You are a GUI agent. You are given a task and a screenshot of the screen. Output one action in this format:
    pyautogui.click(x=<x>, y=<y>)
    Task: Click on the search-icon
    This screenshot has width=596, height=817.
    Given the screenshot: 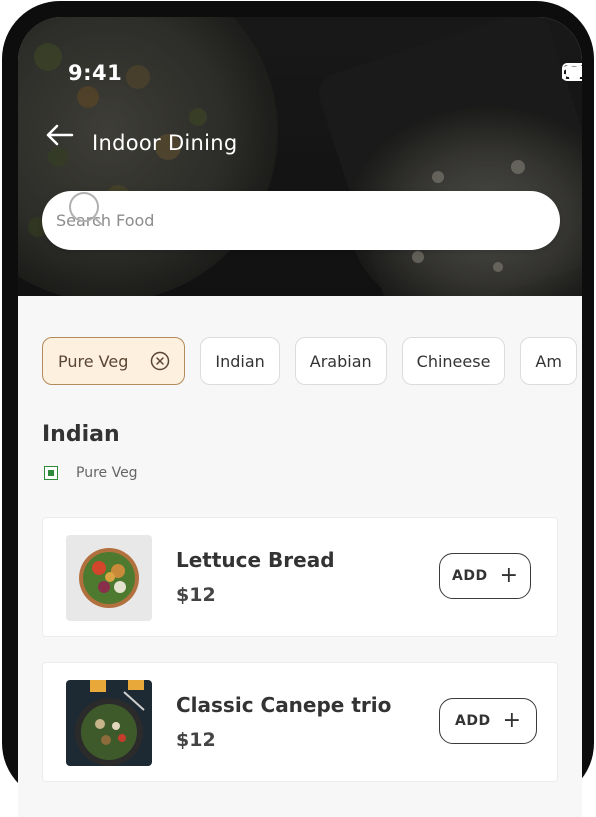 What is the action you would take?
    pyautogui.click(x=85, y=208)
    